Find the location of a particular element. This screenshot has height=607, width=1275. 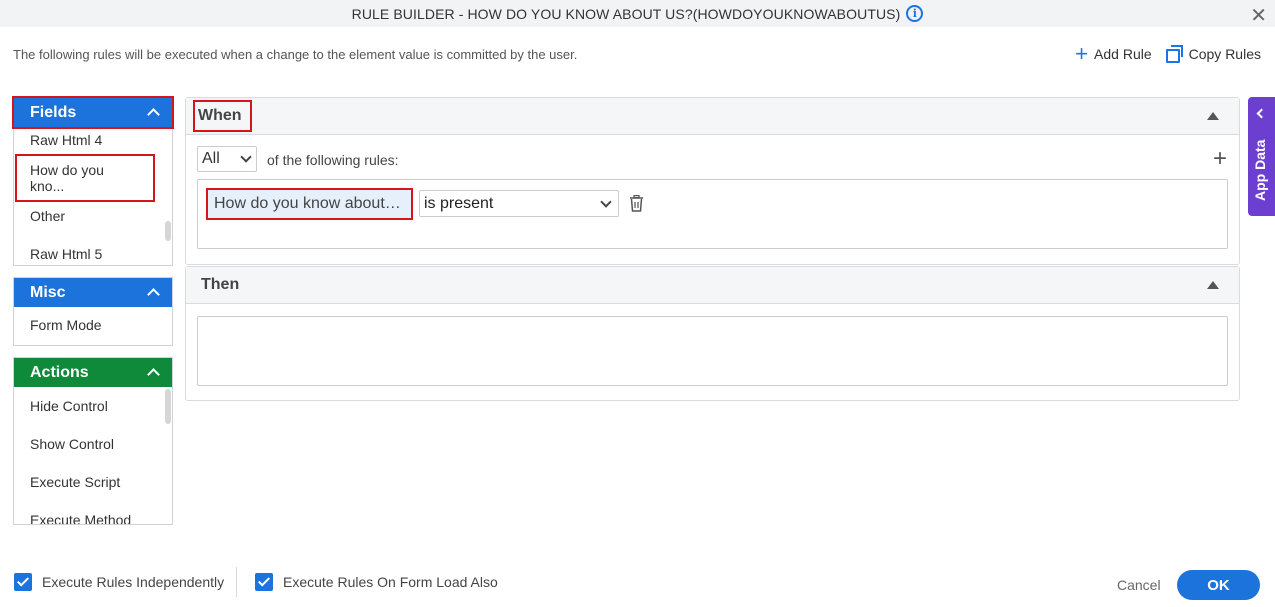

info-icon: i is located at coordinates (915, 13).